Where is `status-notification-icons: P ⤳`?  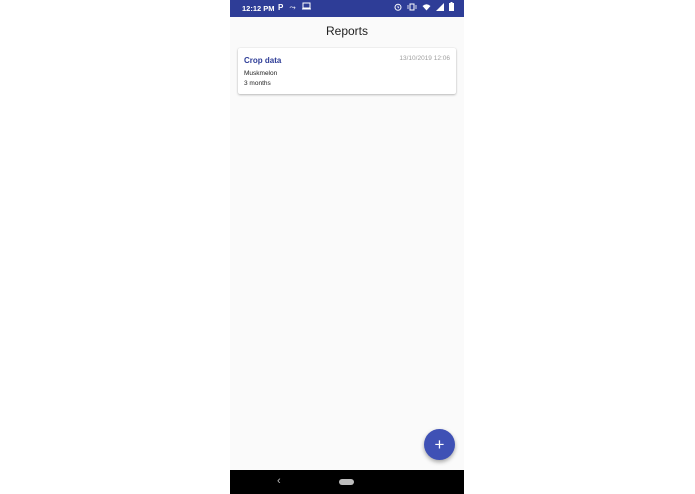
status-notification-icons: P ⤳ is located at coordinates (294, 8).